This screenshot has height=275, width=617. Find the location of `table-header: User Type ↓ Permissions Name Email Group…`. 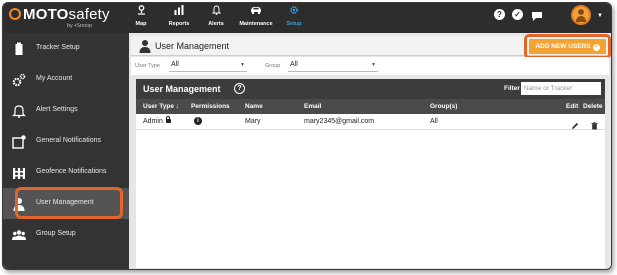

table-header: User Type ↓ Permissions Name Email Group… is located at coordinates (370, 106).